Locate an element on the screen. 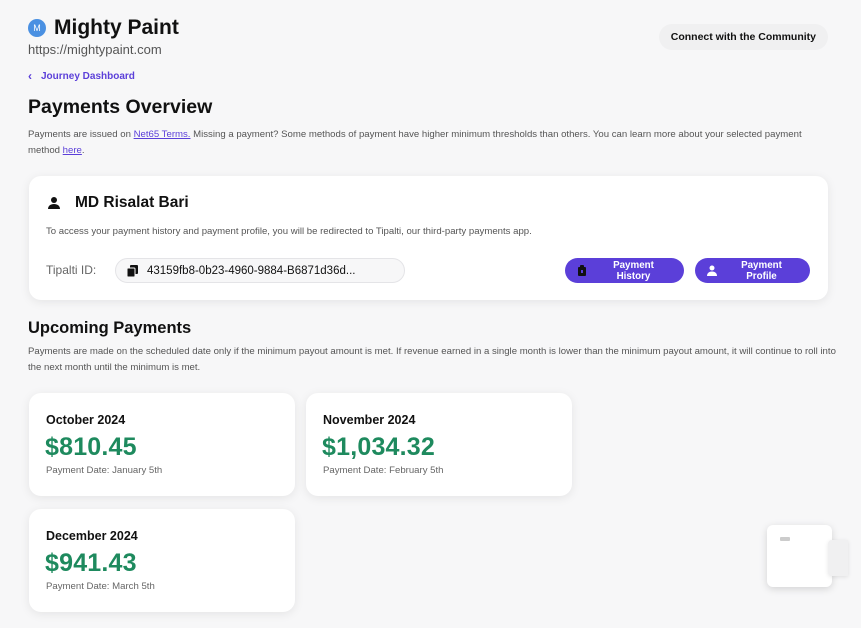  brand-logo: M is located at coordinates (37, 28).